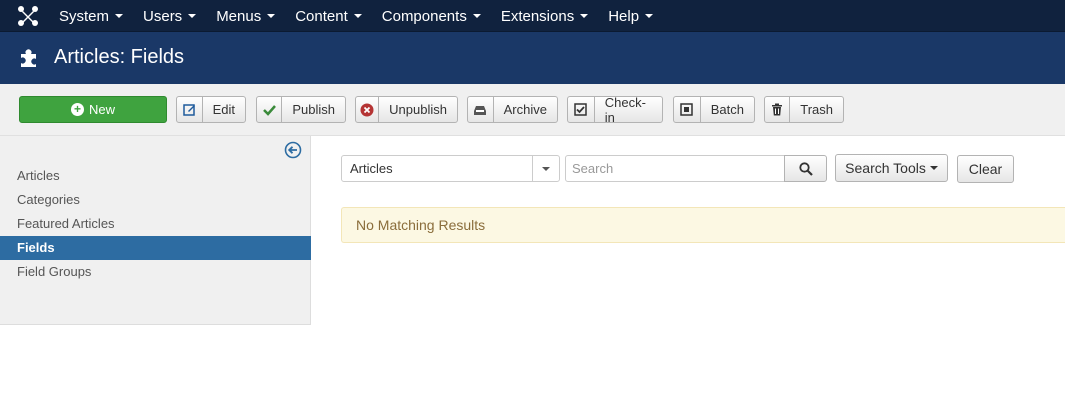 Image resolution: width=1065 pixels, height=400 pixels. Describe the element at coordinates (223, 109) in the screenshot. I see `edit-button-label: Edit` at that location.